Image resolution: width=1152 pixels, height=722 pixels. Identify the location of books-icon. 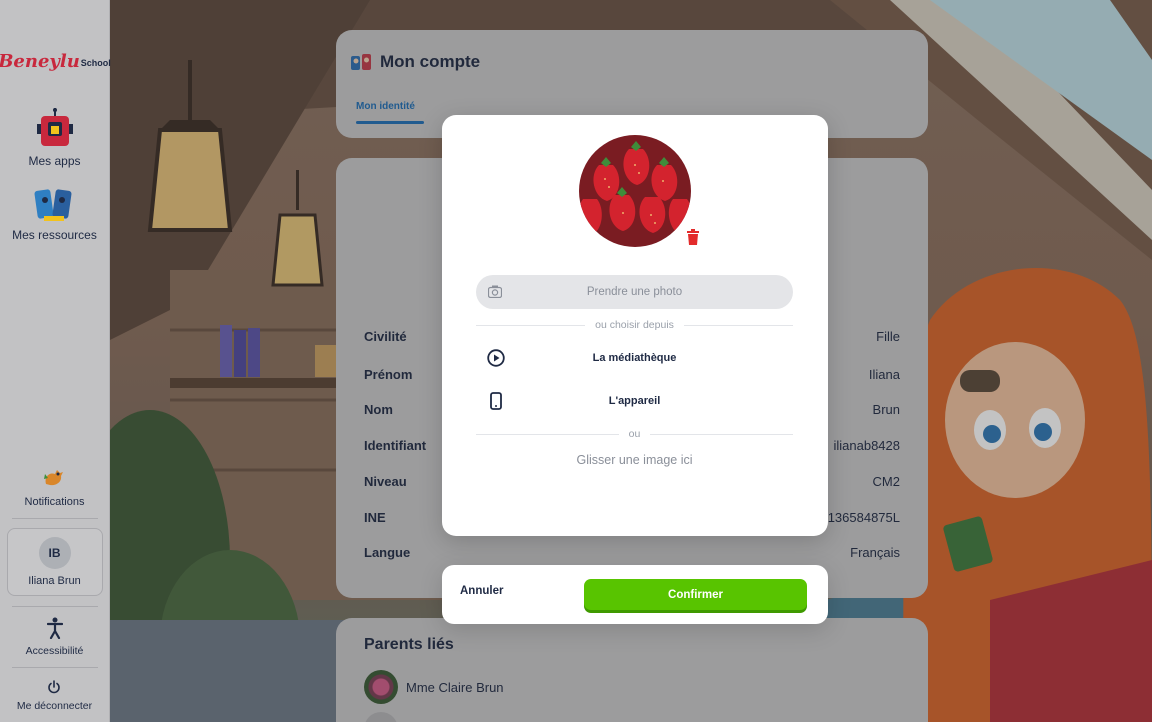
(53, 205).